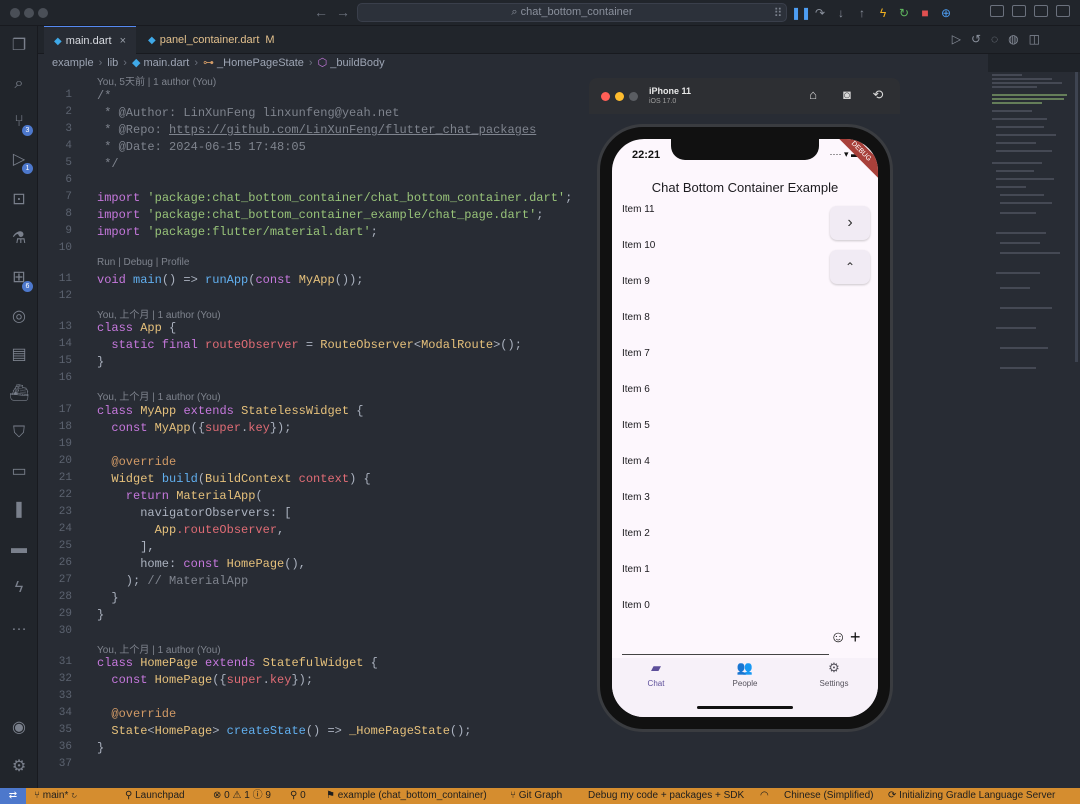 The height and width of the screenshot is (804, 1080). I want to click on run-icon: ▷, so click(956, 39).